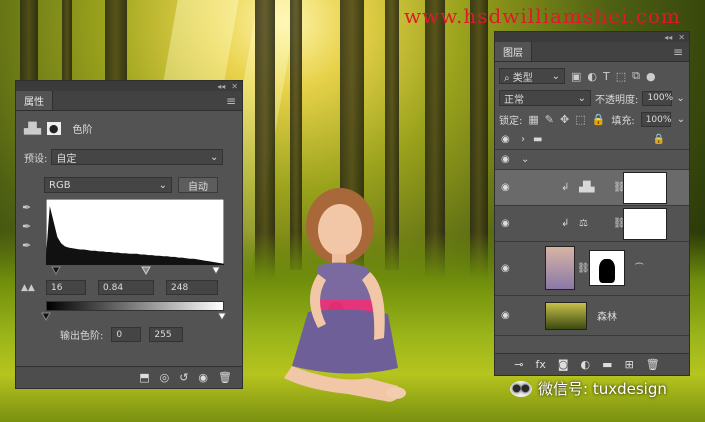 This screenshot has height=422, width=705. What do you see at coordinates (592, 188) in the screenshot?
I see `layer-row-levels: ◉ ↲ ▟▙ ⛓` at bounding box center [592, 188].